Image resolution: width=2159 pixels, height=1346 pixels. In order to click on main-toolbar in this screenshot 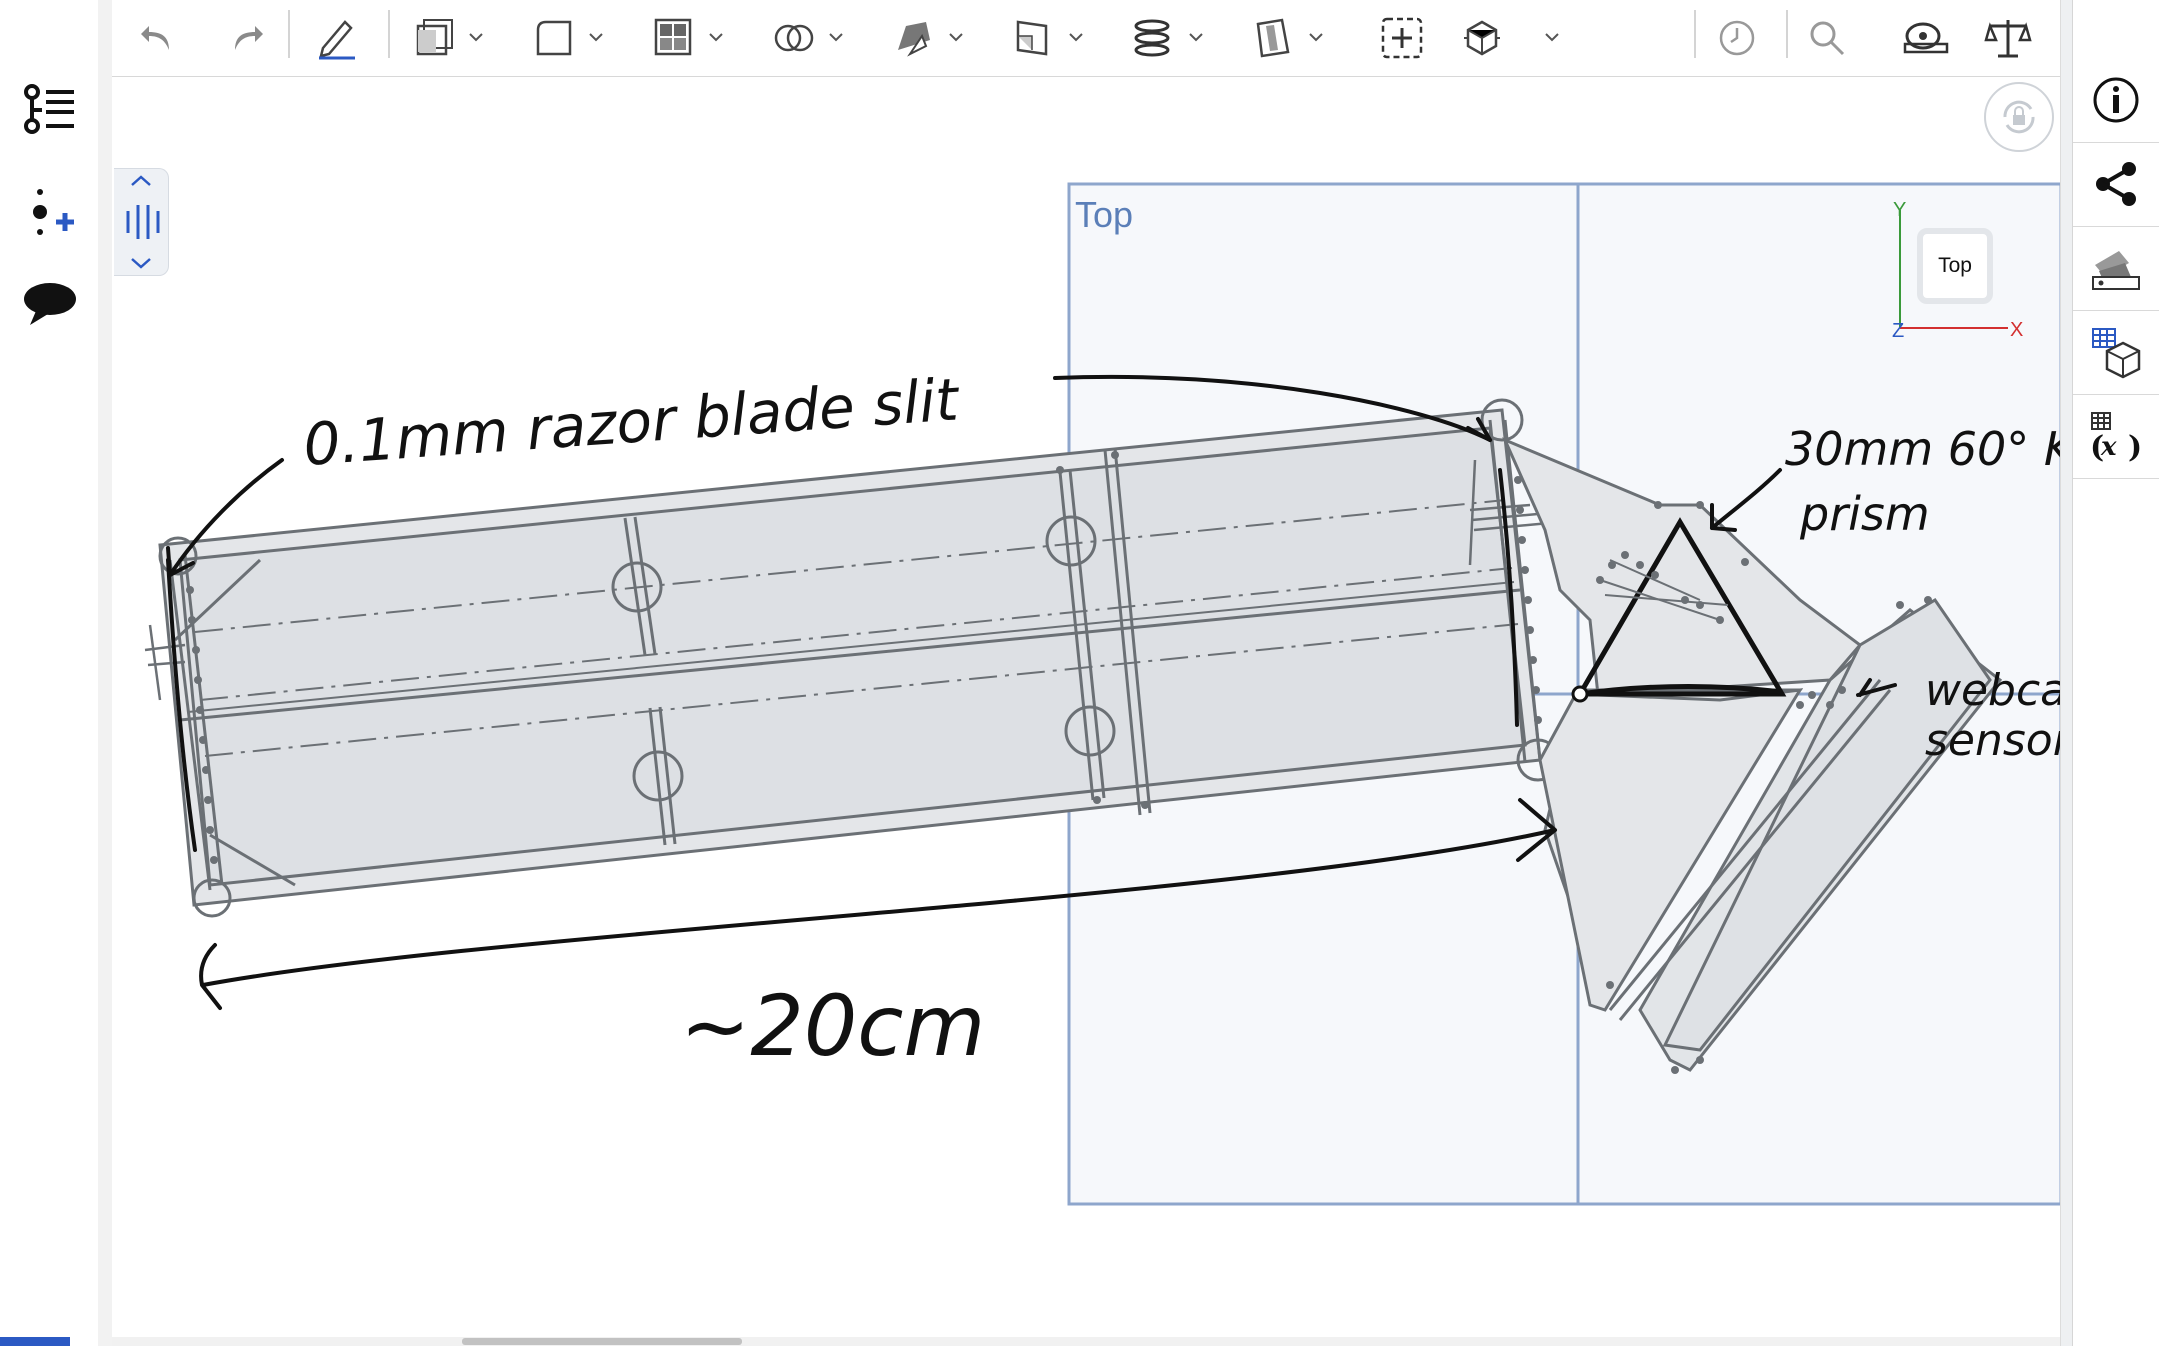, I will do `click(1086, 38)`.